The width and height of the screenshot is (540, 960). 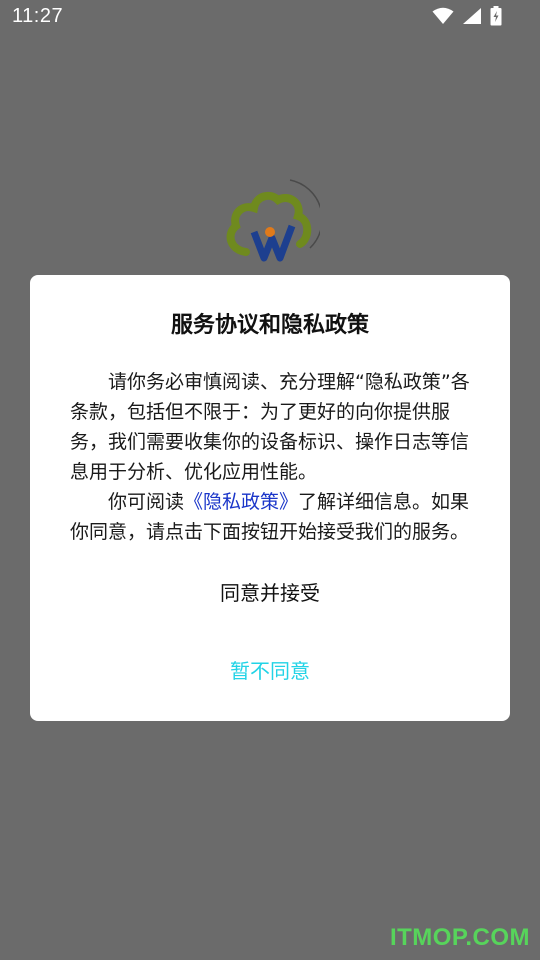 I want to click on dialog-title: 服务协议和隐私政策, so click(x=269, y=325).